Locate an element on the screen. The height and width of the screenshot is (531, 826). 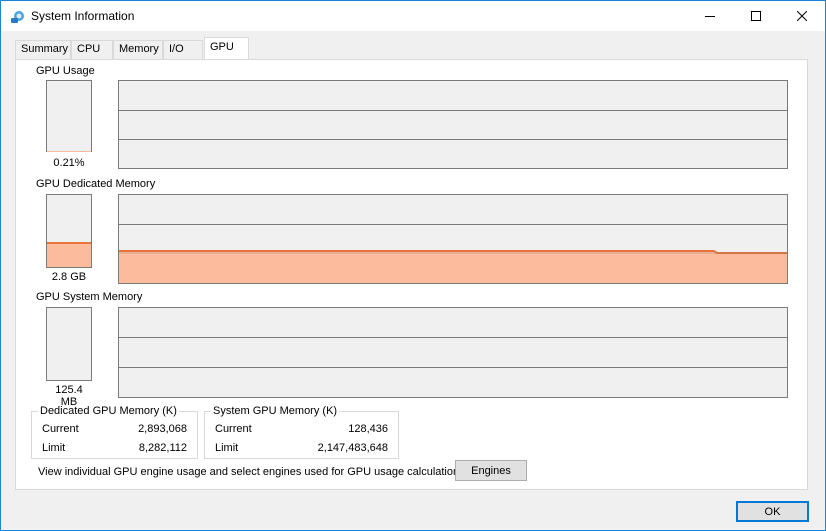
maximize-icon is located at coordinates (756, 16).